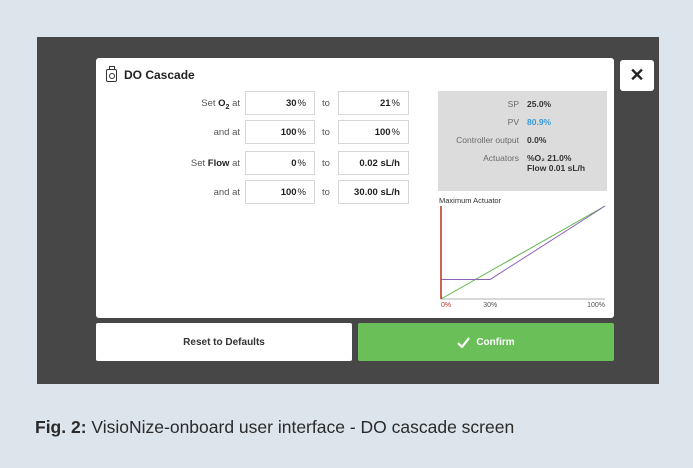  I want to click on o2-end-percent-input: 100%, so click(280, 132).